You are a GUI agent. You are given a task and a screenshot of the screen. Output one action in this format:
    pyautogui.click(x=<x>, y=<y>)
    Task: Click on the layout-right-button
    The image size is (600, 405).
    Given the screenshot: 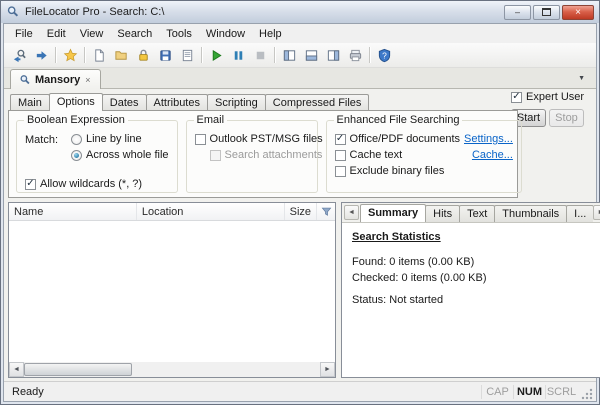 What is the action you would take?
    pyautogui.click(x=333, y=55)
    